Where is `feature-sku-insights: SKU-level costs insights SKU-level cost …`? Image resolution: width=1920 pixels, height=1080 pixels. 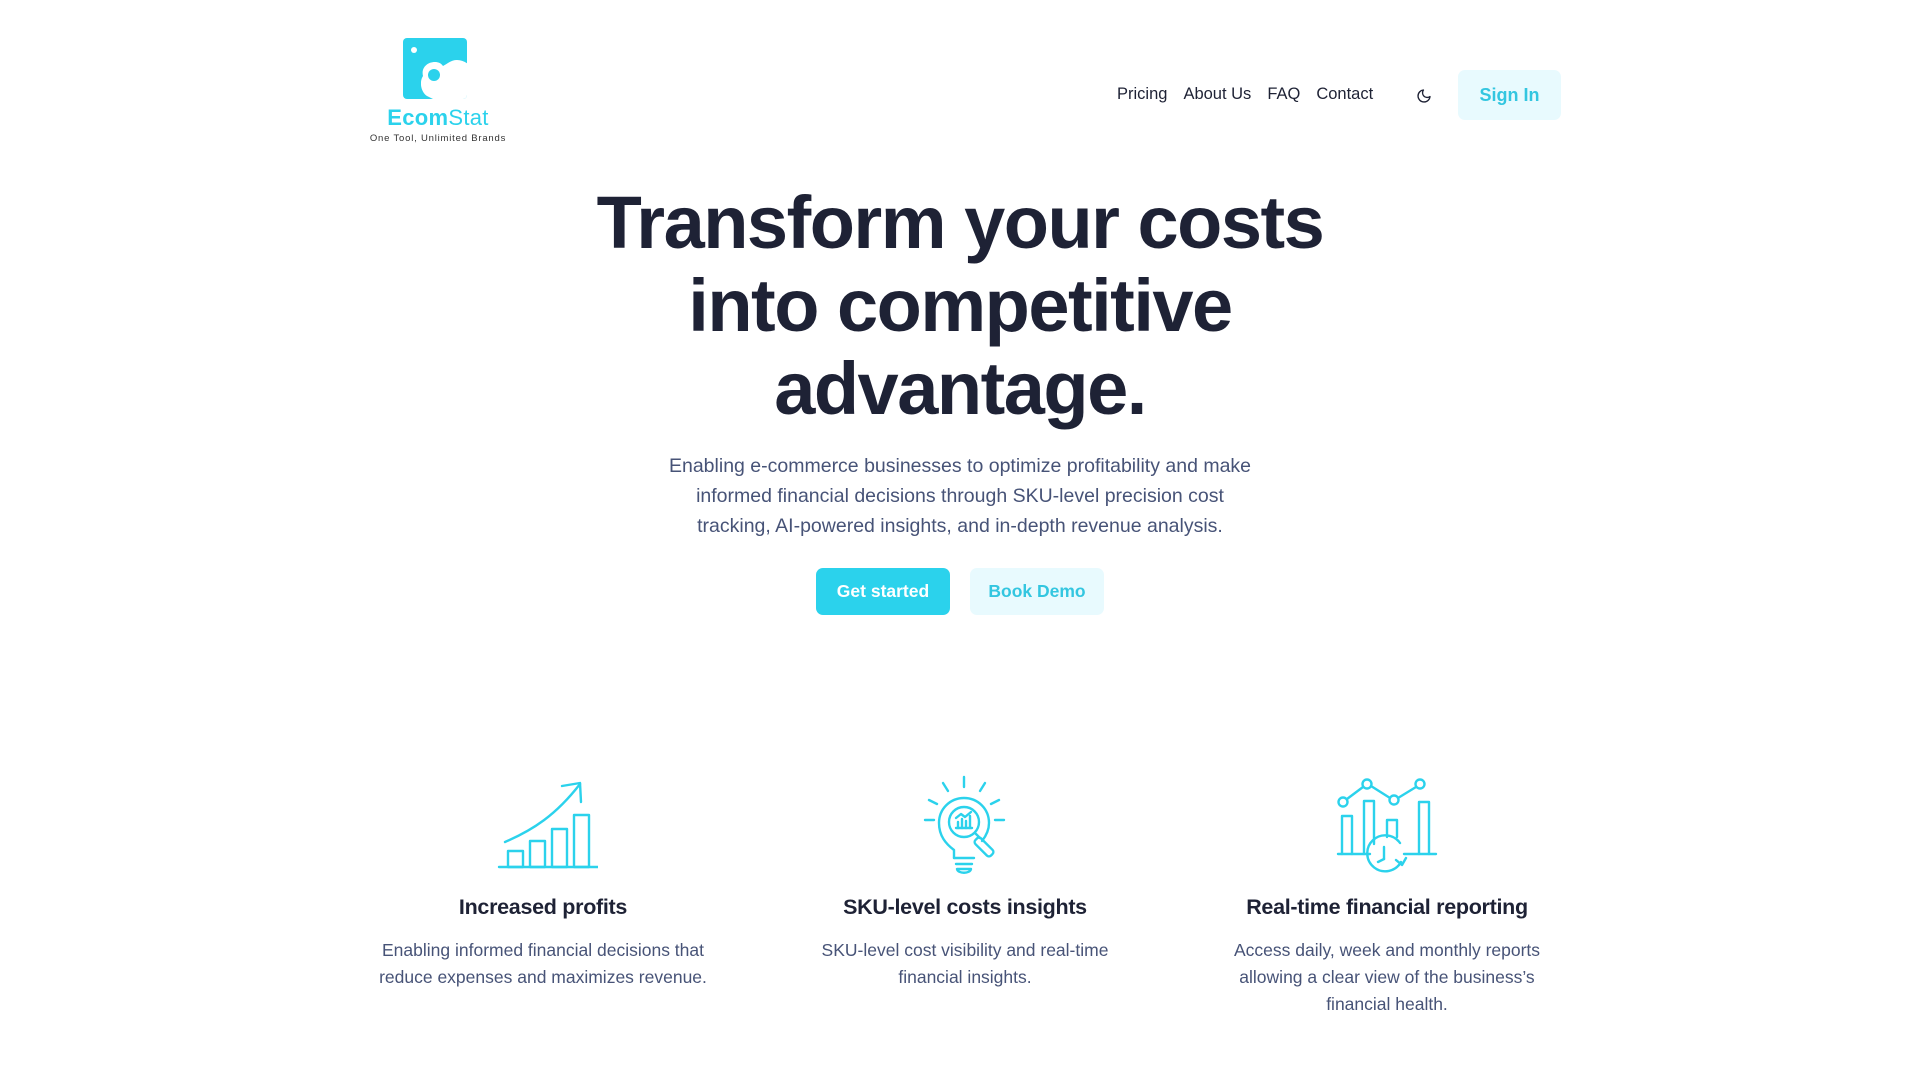
feature-sku-insights: SKU-level costs insights SKU-level cost … is located at coordinates (965, 880).